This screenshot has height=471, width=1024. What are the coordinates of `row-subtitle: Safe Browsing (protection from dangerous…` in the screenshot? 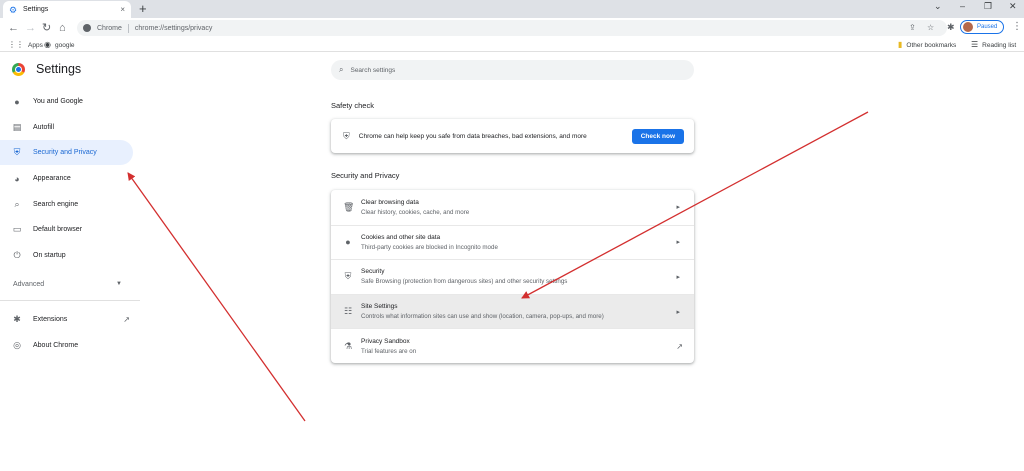 It's located at (464, 282).